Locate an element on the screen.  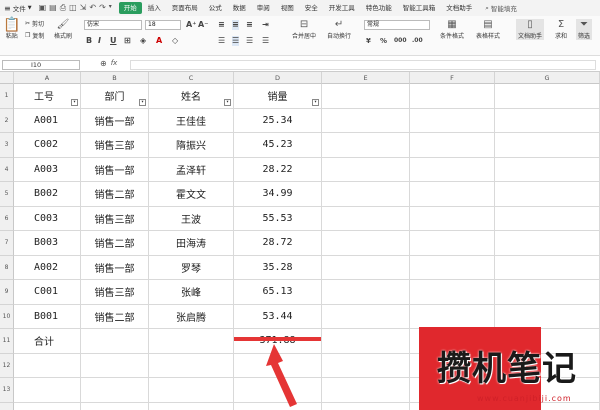
cell-E7 is located at coordinates (366, 243).